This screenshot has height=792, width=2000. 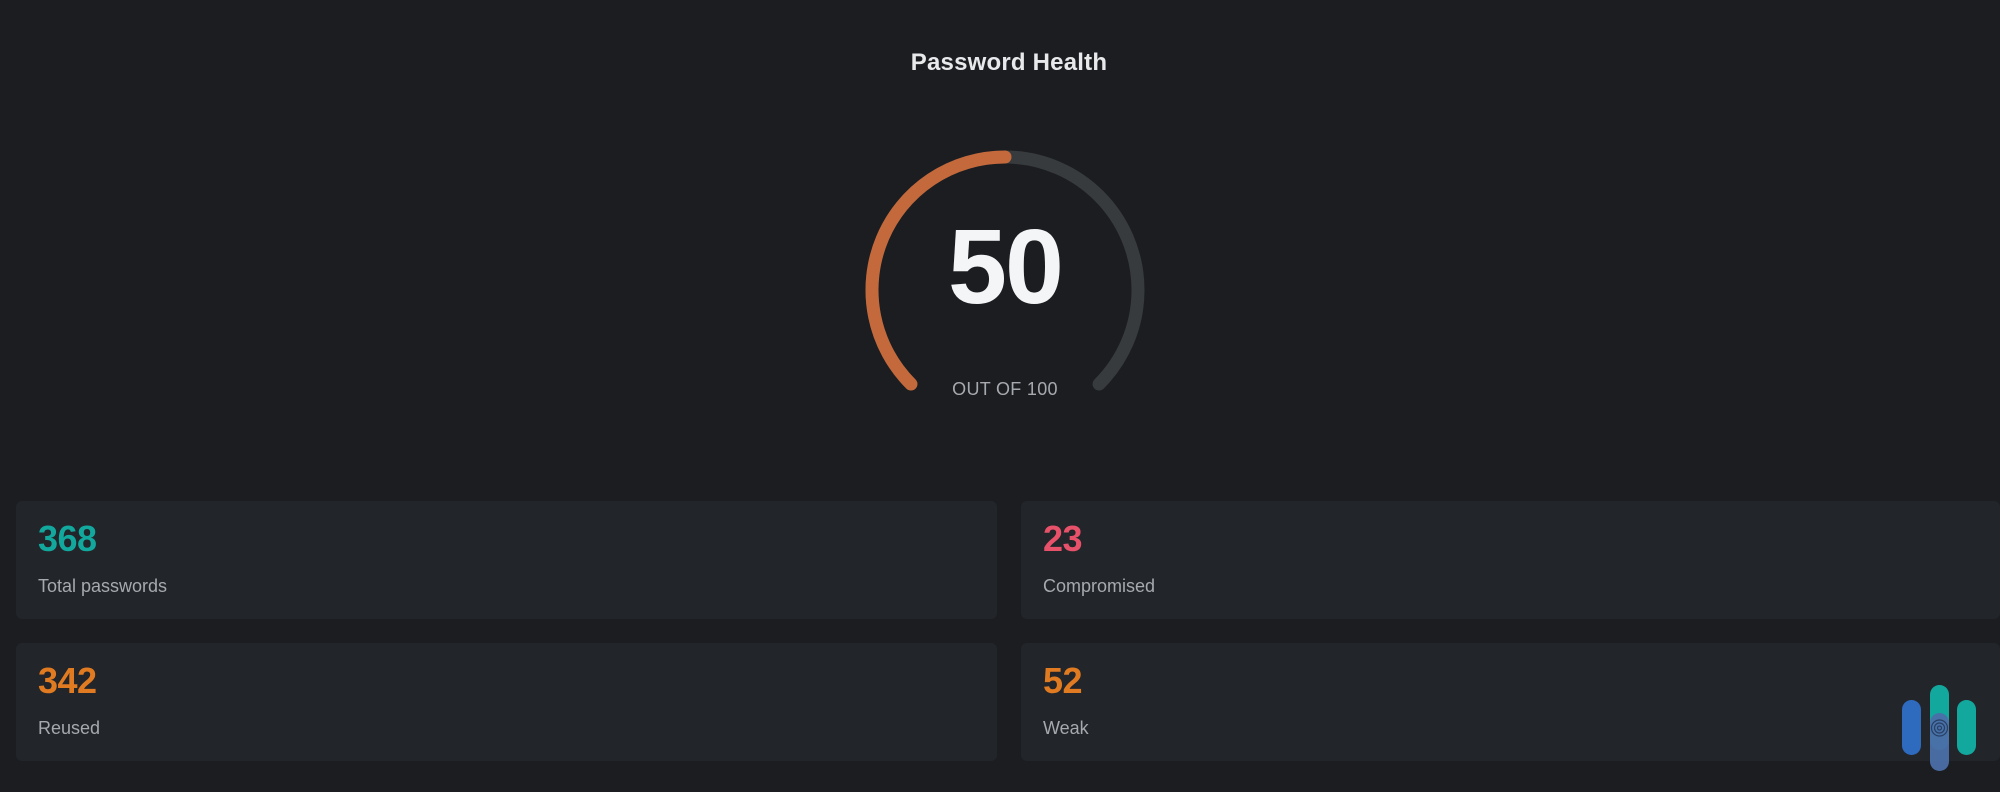 What do you see at coordinates (506, 702) in the screenshot?
I see `stat-card-reused: 342 Reused` at bounding box center [506, 702].